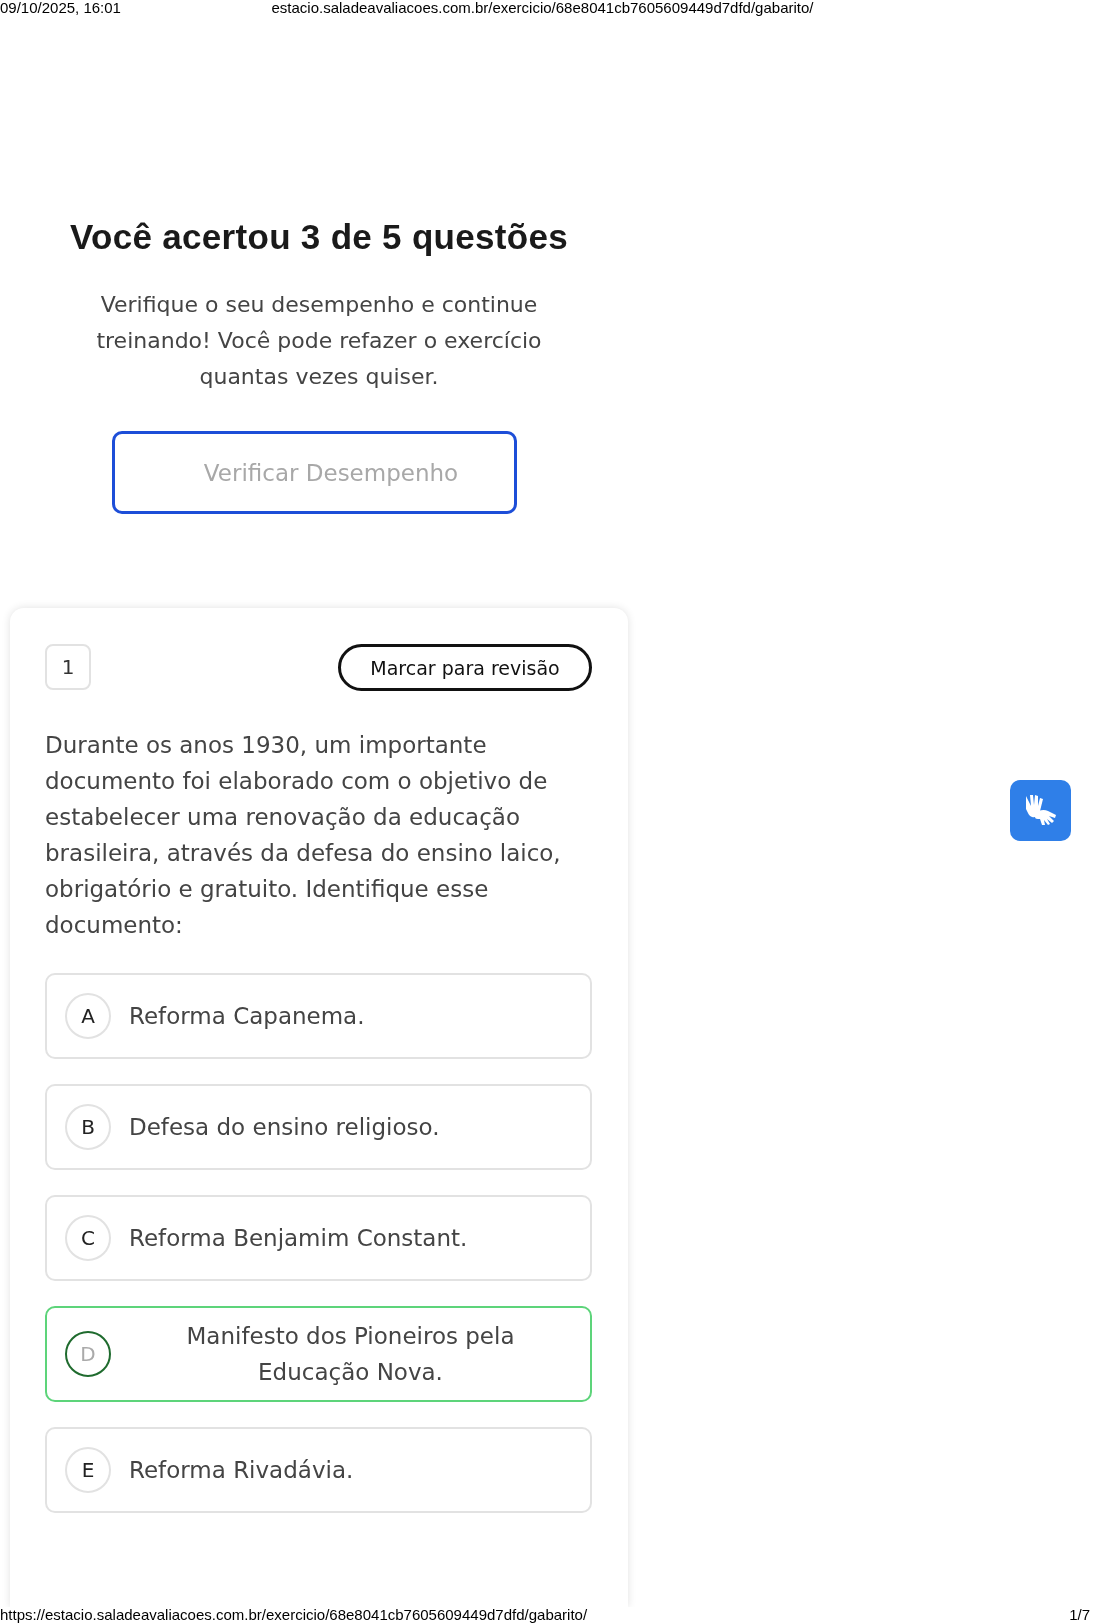  I want to click on answer-option: C Reforma Benjamim Constant., so click(318, 1238).